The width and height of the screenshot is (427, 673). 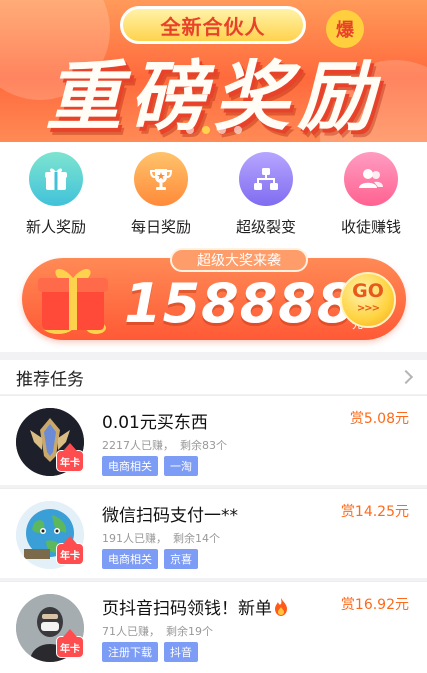 I want to click on shortcut-super-fission: 超级裂变, so click(x=266, y=194).